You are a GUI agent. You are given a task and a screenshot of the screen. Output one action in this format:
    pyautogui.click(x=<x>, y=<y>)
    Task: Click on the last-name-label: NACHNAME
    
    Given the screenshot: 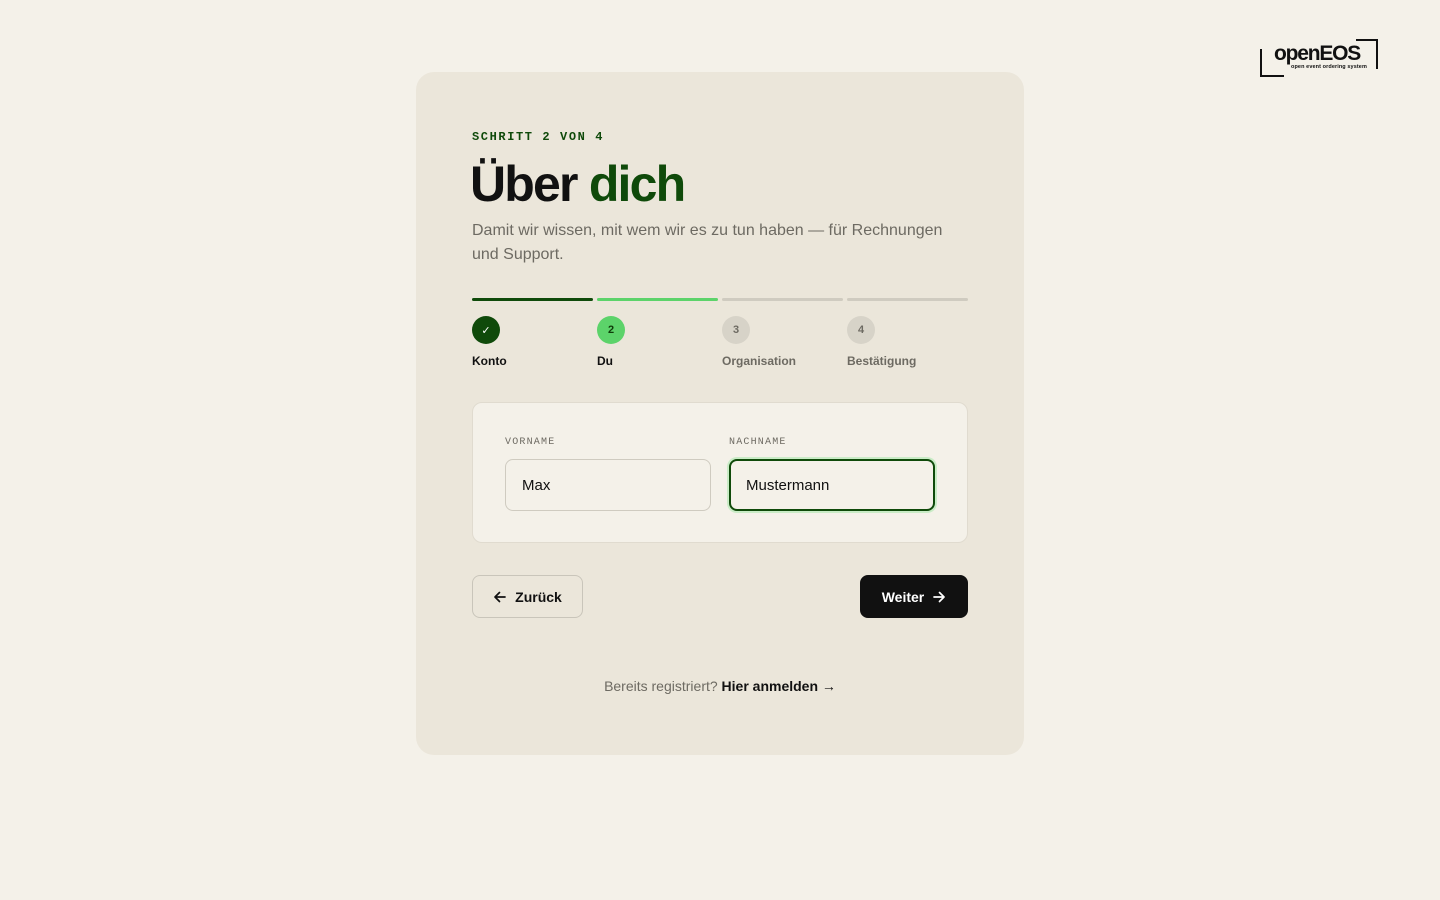 What is the action you would take?
    pyautogui.click(x=758, y=442)
    